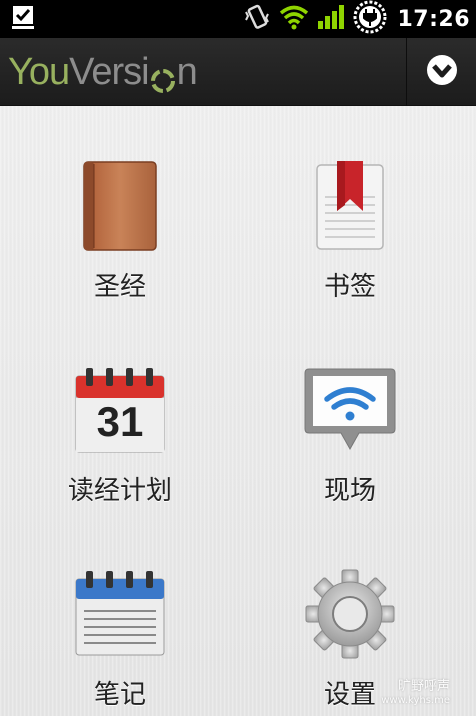 The height and width of the screenshot is (716, 476). Describe the element at coordinates (39, 71) in the screenshot. I see `logo-you-text: You` at that location.